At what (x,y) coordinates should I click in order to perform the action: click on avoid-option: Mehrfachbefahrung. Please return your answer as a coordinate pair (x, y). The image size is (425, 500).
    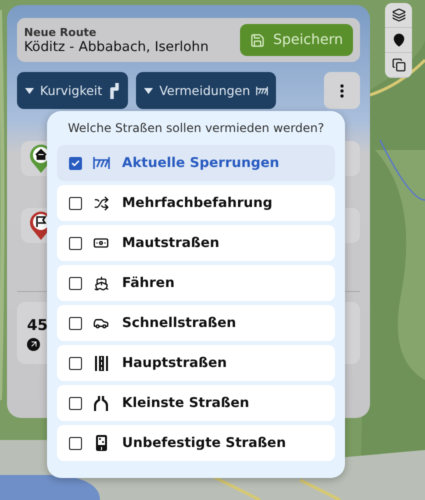
    Looking at the image, I should click on (196, 203).